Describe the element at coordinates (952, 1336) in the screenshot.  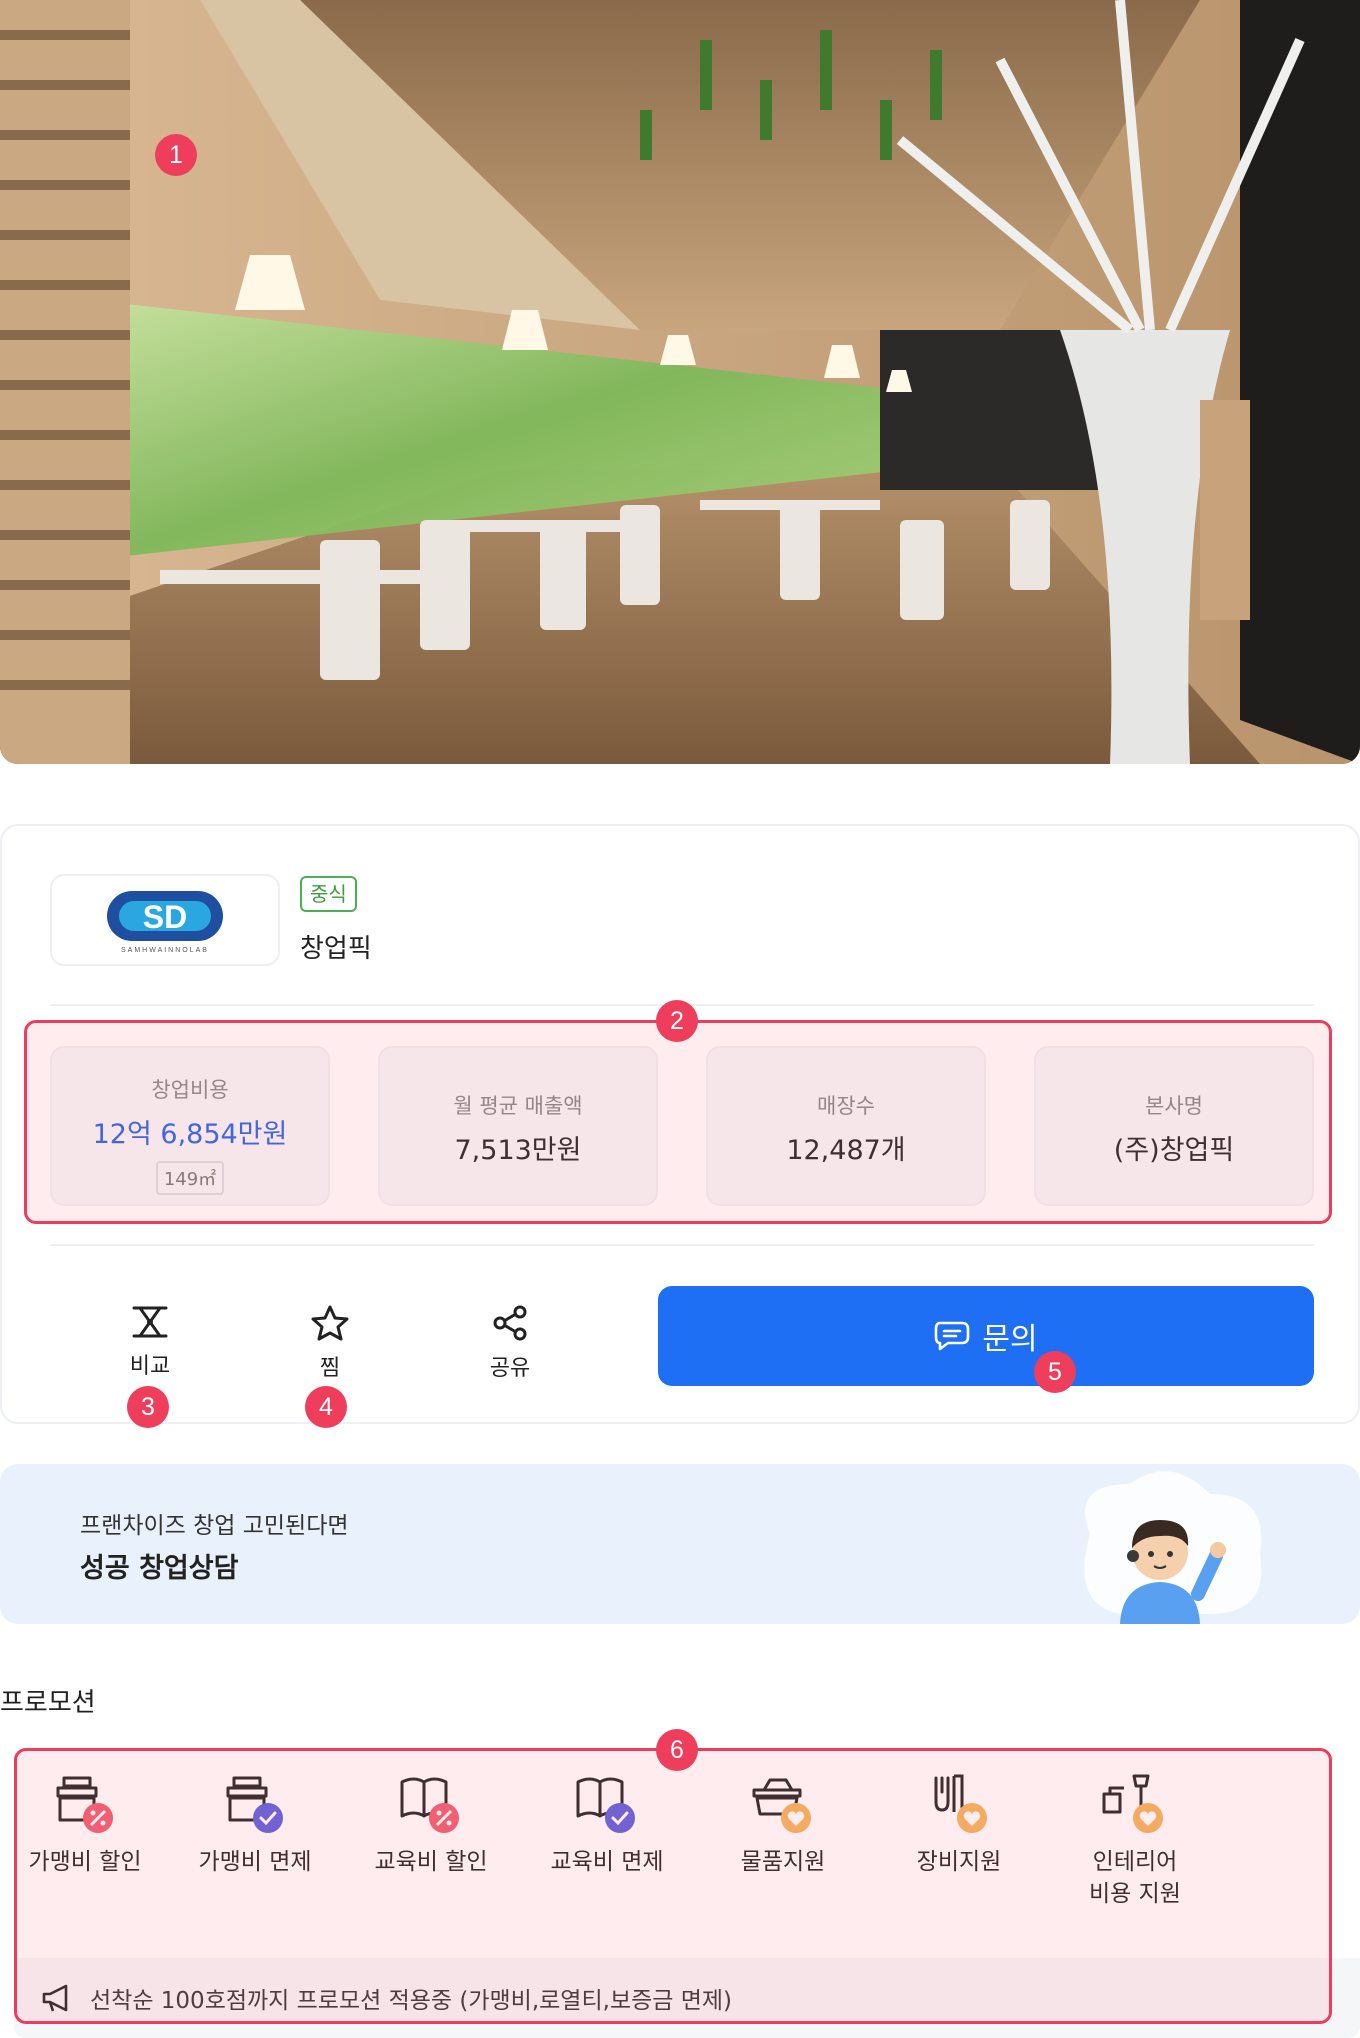
I see `chat-icon` at that location.